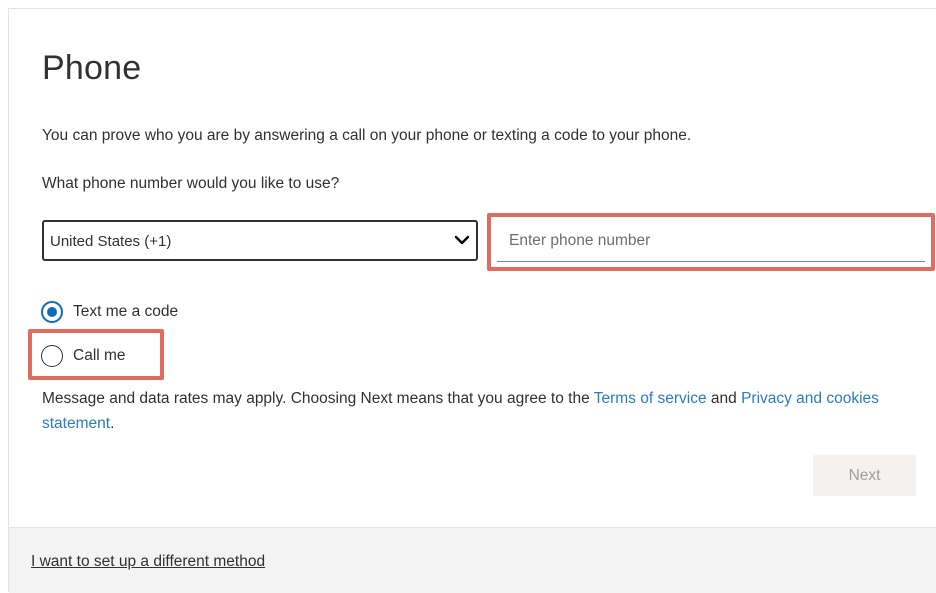 This screenshot has height=593, width=936. Describe the element at coordinates (92, 68) in the screenshot. I see `page-title: Phone` at that location.